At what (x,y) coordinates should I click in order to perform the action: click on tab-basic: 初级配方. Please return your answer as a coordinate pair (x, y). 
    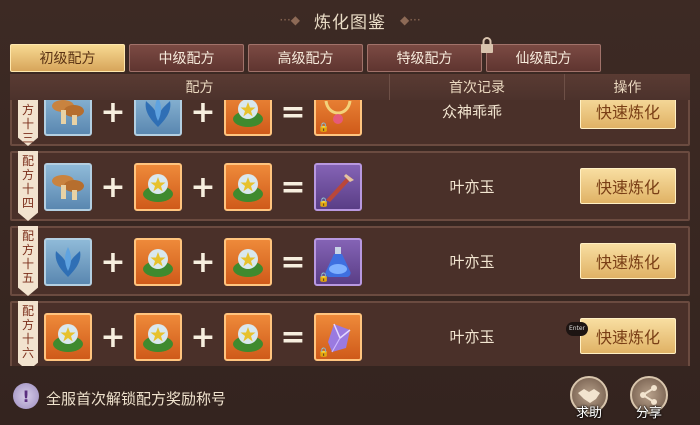
    Looking at the image, I should click on (67, 58).